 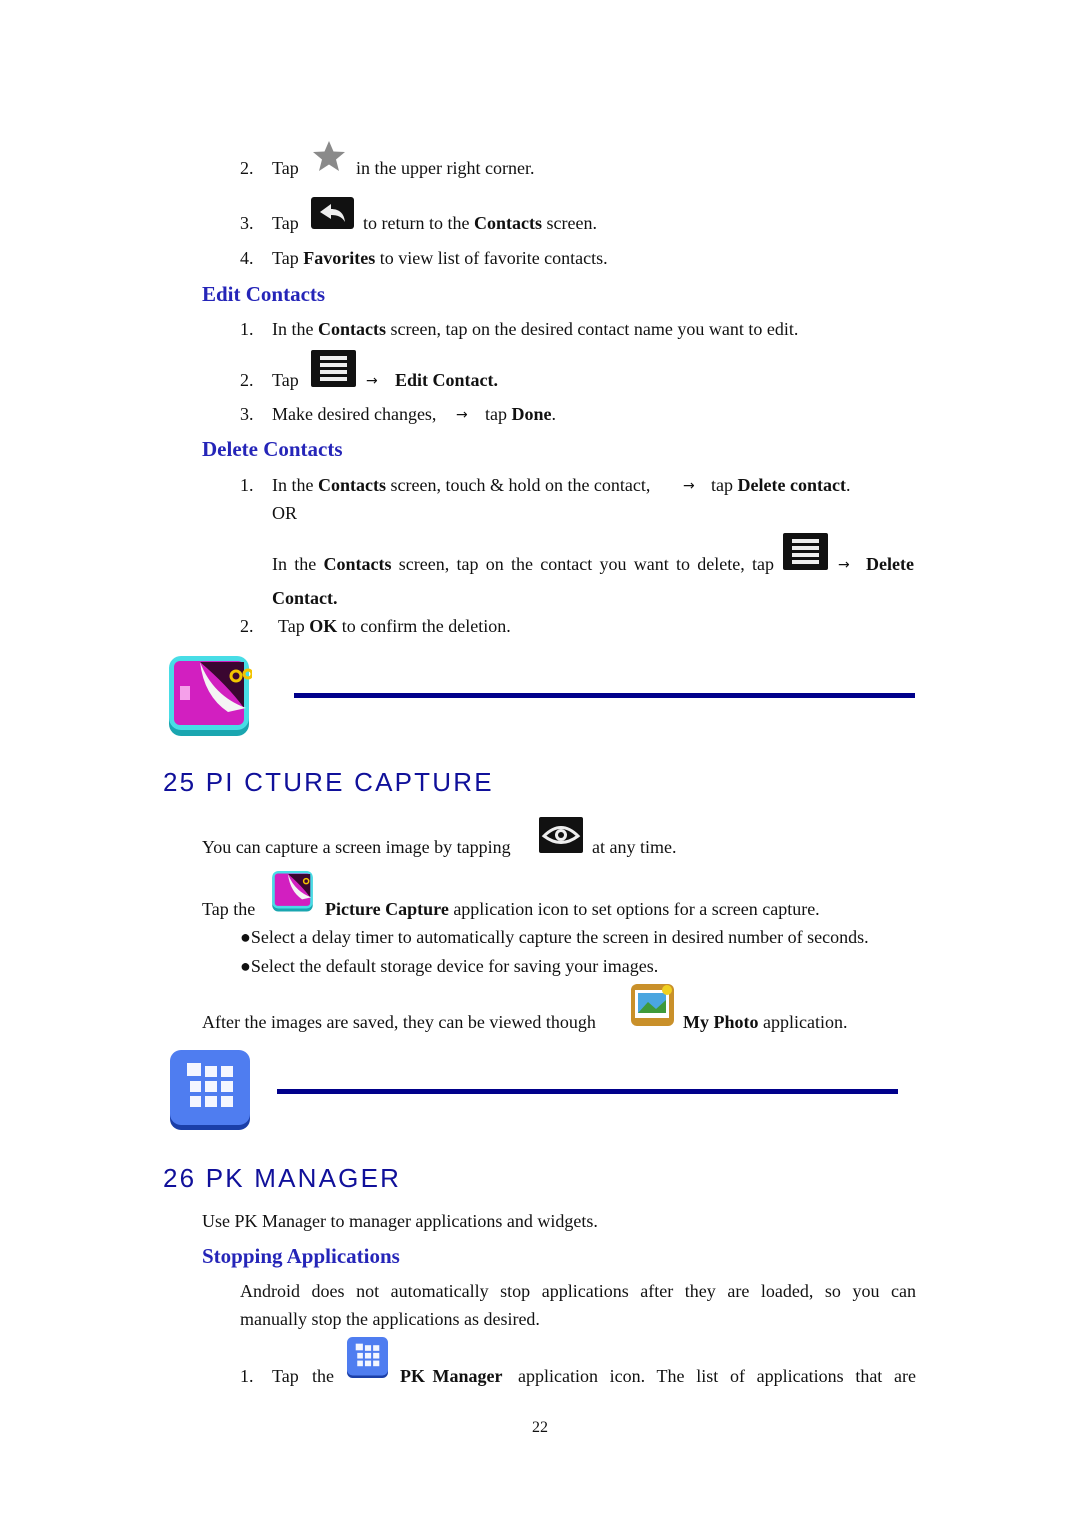 What do you see at coordinates (210, 1090) in the screenshot?
I see `pk-manager-app-icon` at bounding box center [210, 1090].